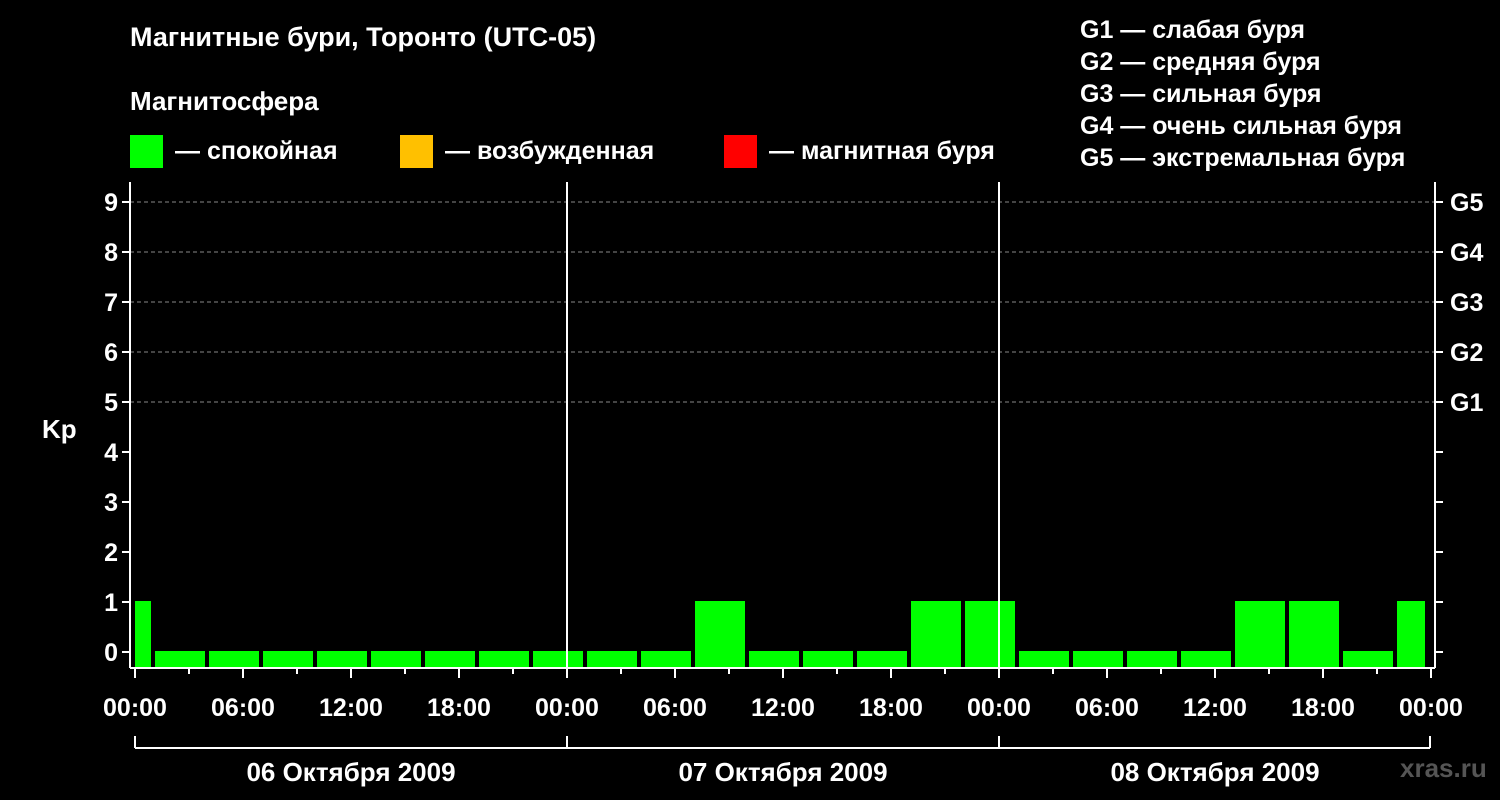 The image size is (1500, 800). What do you see at coordinates (111, 203) in the screenshot?
I see `y-tick-label-9: 9` at bounding box center [111, 203].